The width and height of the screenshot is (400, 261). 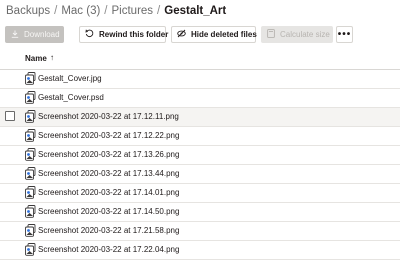 I want to click on breadcrumb-item-mac: Mac (3), so click(x=80, y=11).